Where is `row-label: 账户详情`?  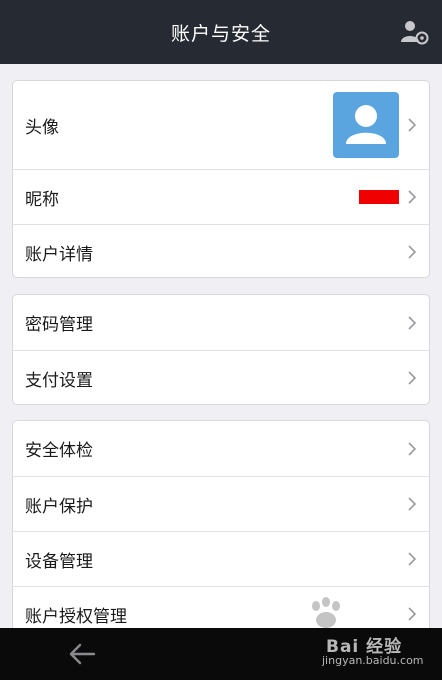 row-label: 账户详情 is located at coordinates (59, 254).